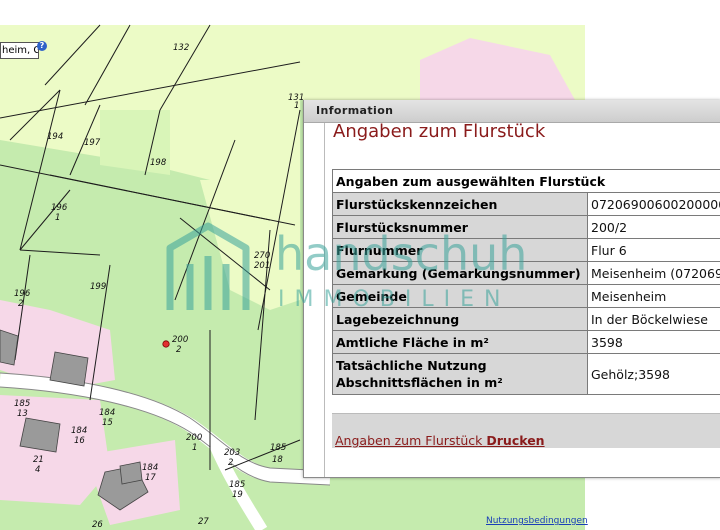 Image resolution: width=720 pixels, height=530 pixels. I want to click on table-row: Gemeinde Meisenheim, so click(526, 296).